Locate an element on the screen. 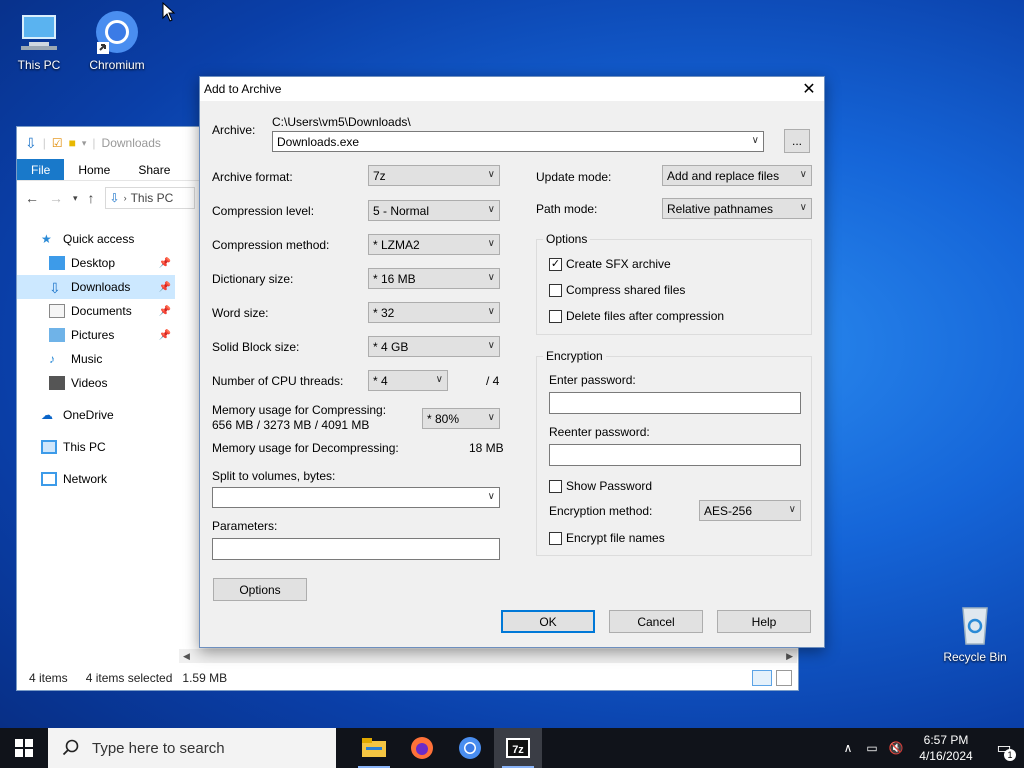 Image resolution: width=1024 pixels, height=768 pixels. taskbar-search: Type here to search is located at coordinates (192, 748).